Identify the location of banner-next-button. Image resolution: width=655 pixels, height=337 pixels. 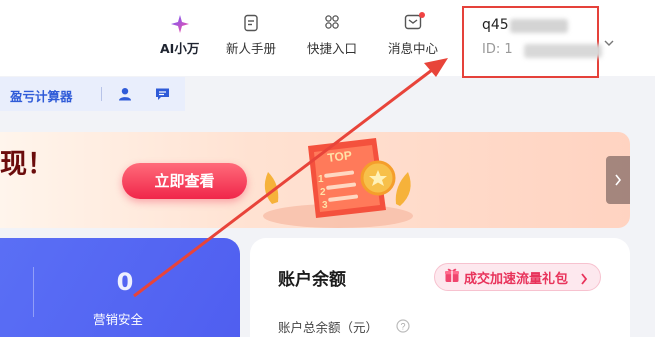
(618, 180).